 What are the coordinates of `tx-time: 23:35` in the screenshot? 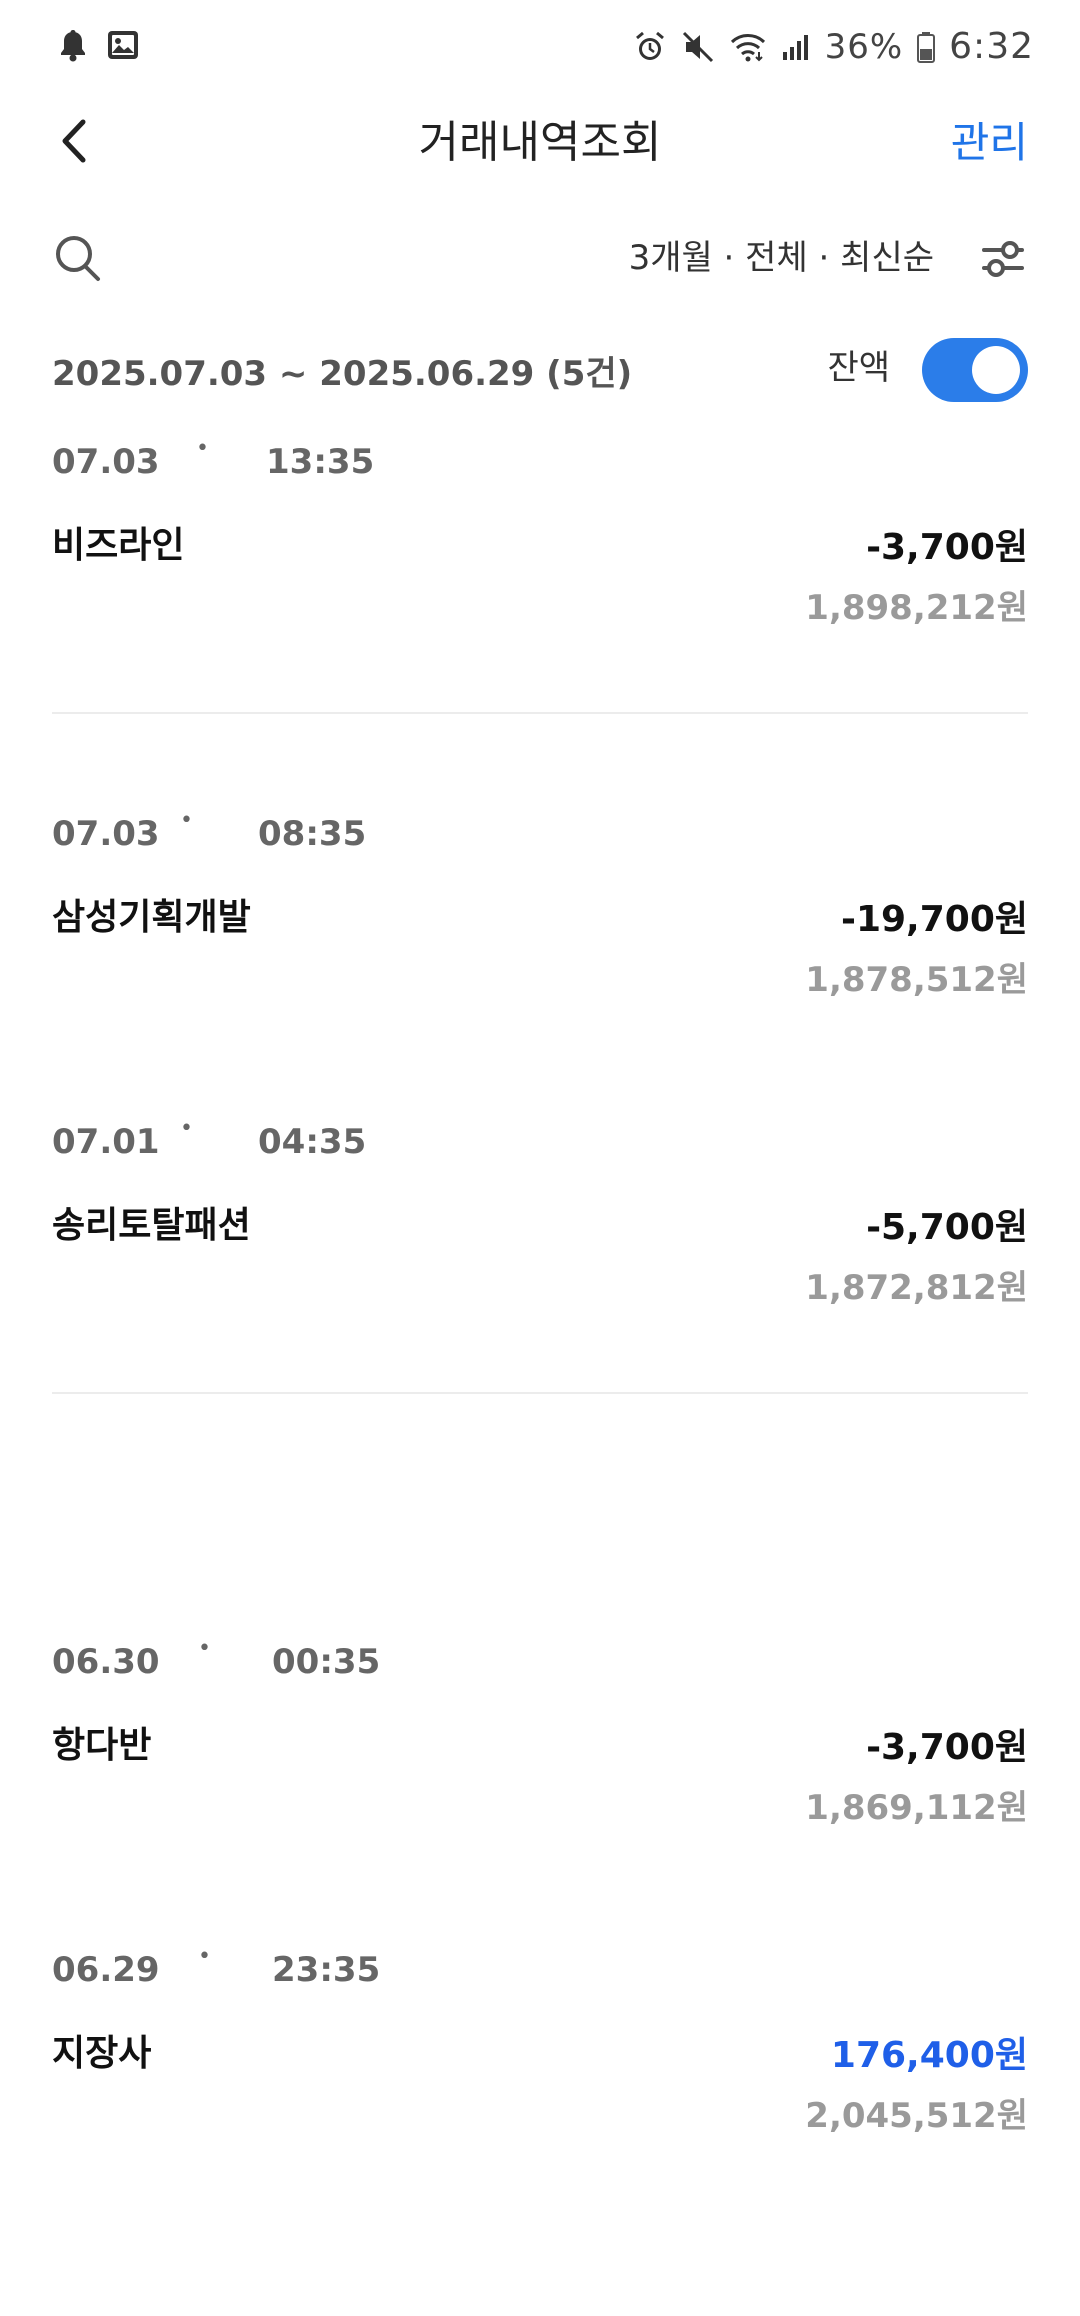 It's located at (326, 1970).